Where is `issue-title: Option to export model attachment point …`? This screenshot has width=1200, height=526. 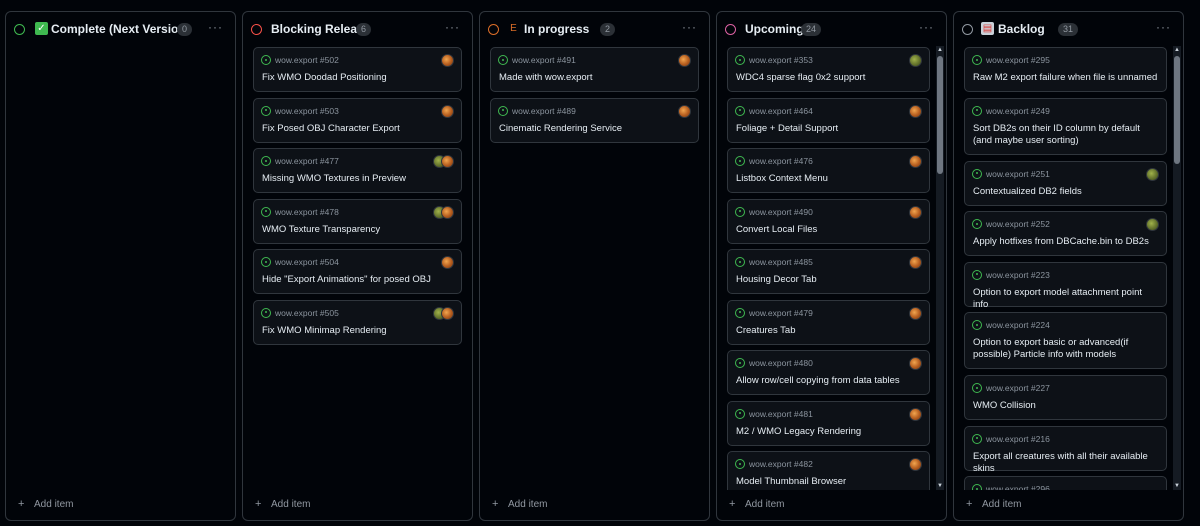 issue-title: Option to export model attachment point … is located at coordinates (1065, 299).